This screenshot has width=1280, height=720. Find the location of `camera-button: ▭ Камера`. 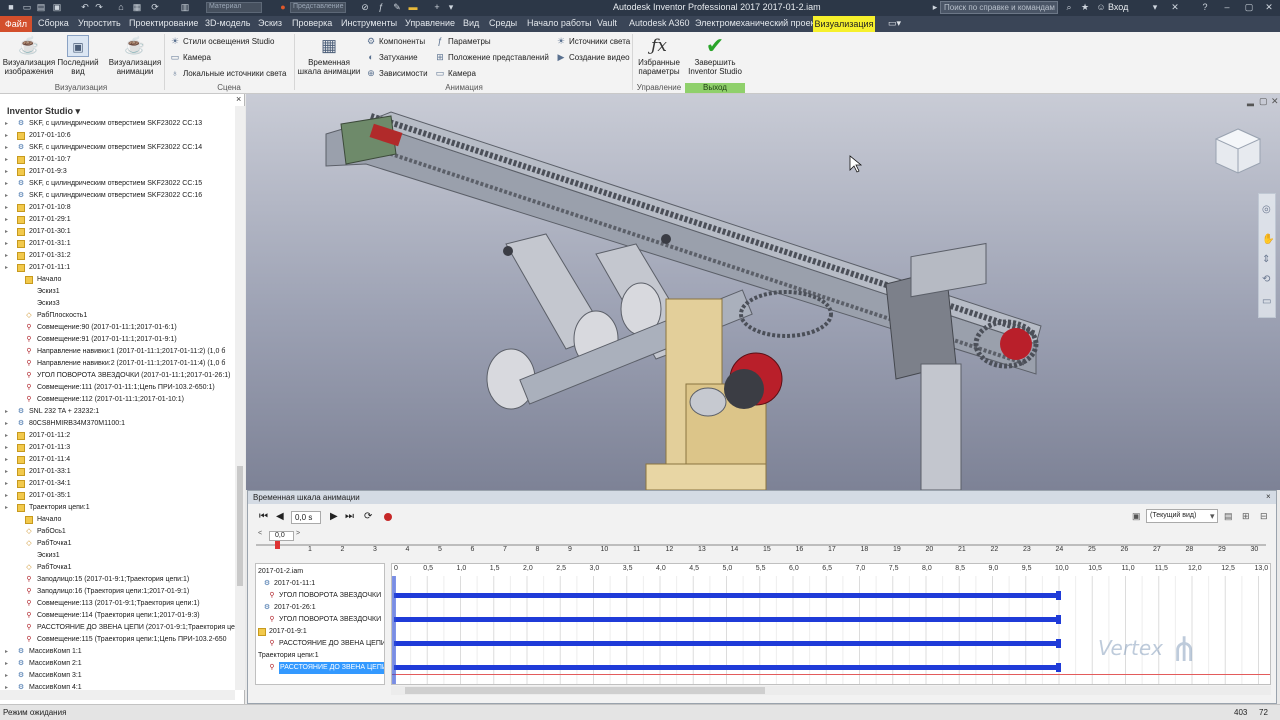

camera-button: ▭ Камера is located at coordinates (190, 57).